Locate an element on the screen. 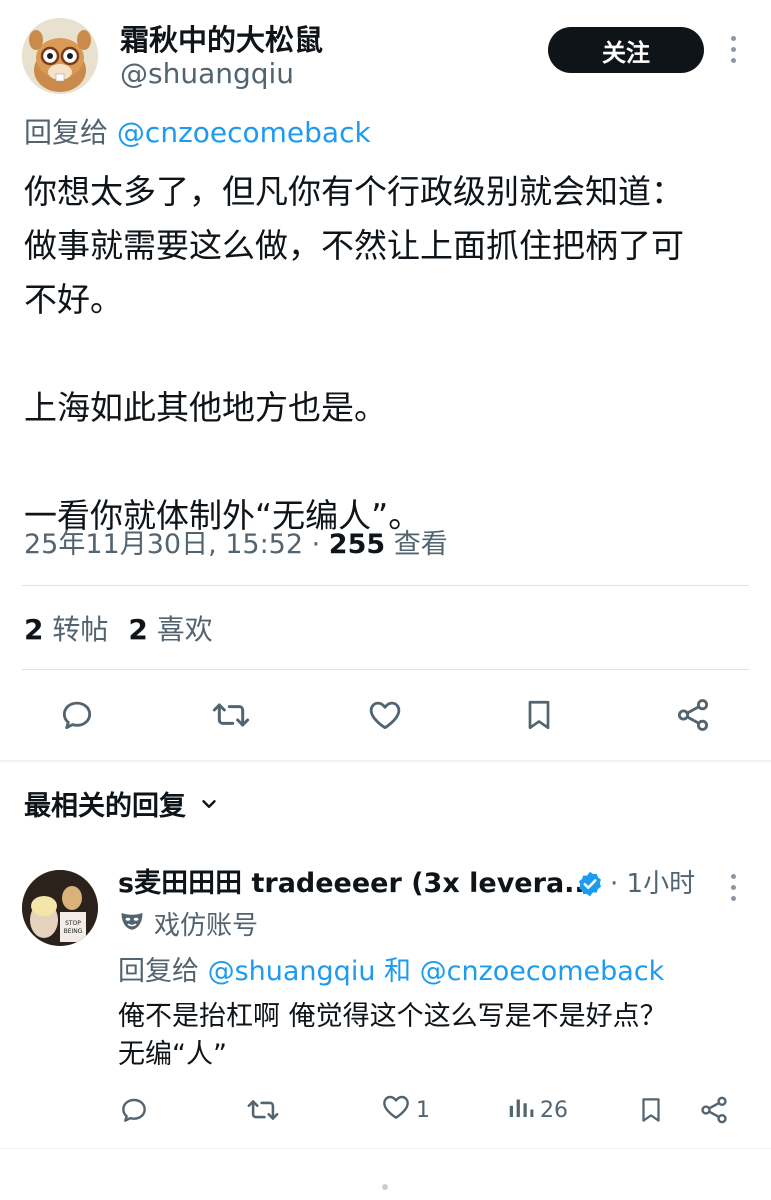 The width and height of the screenshot is (771, 1200). retweets-stat: 2 转帖 is located at coordinates (66, 630).